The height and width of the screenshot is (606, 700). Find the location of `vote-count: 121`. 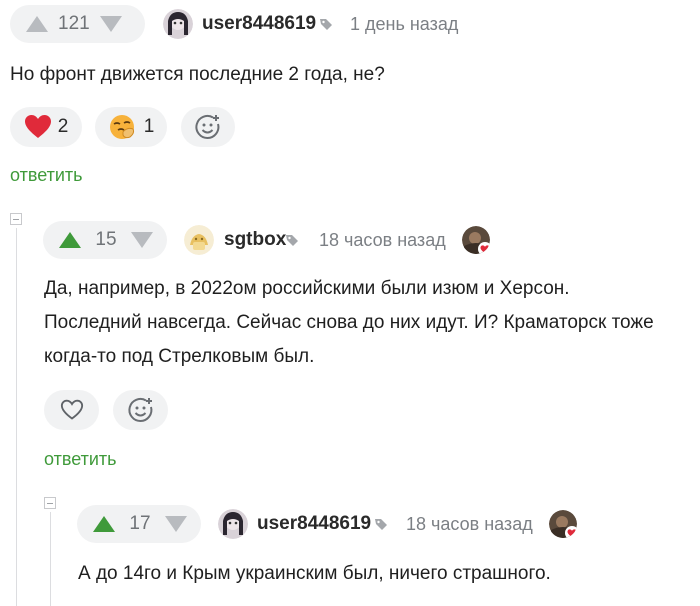

vote-count: 121 is located at coordinates (74, 23).